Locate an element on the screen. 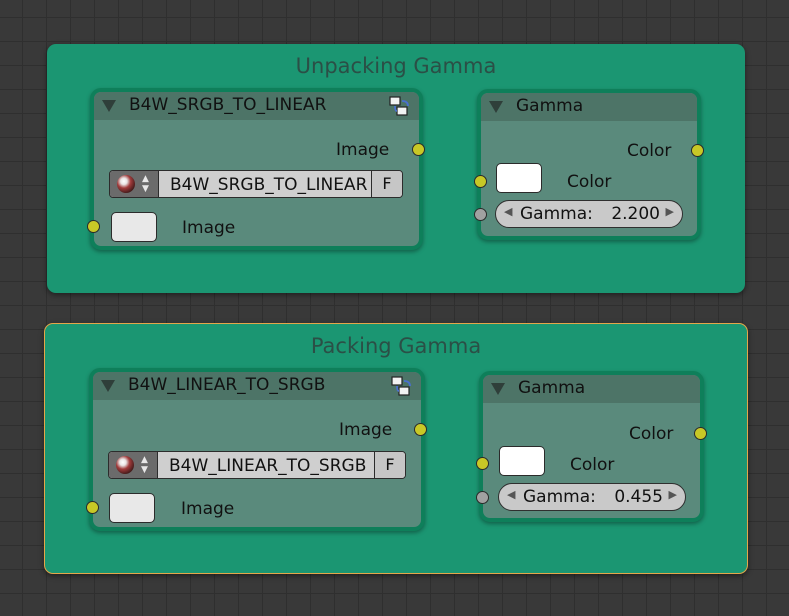 The height and width of the screenshot is (616, 789). node-group-name: B4W_SRGB_TO_LINEAR is located at coordinates (268, 185).